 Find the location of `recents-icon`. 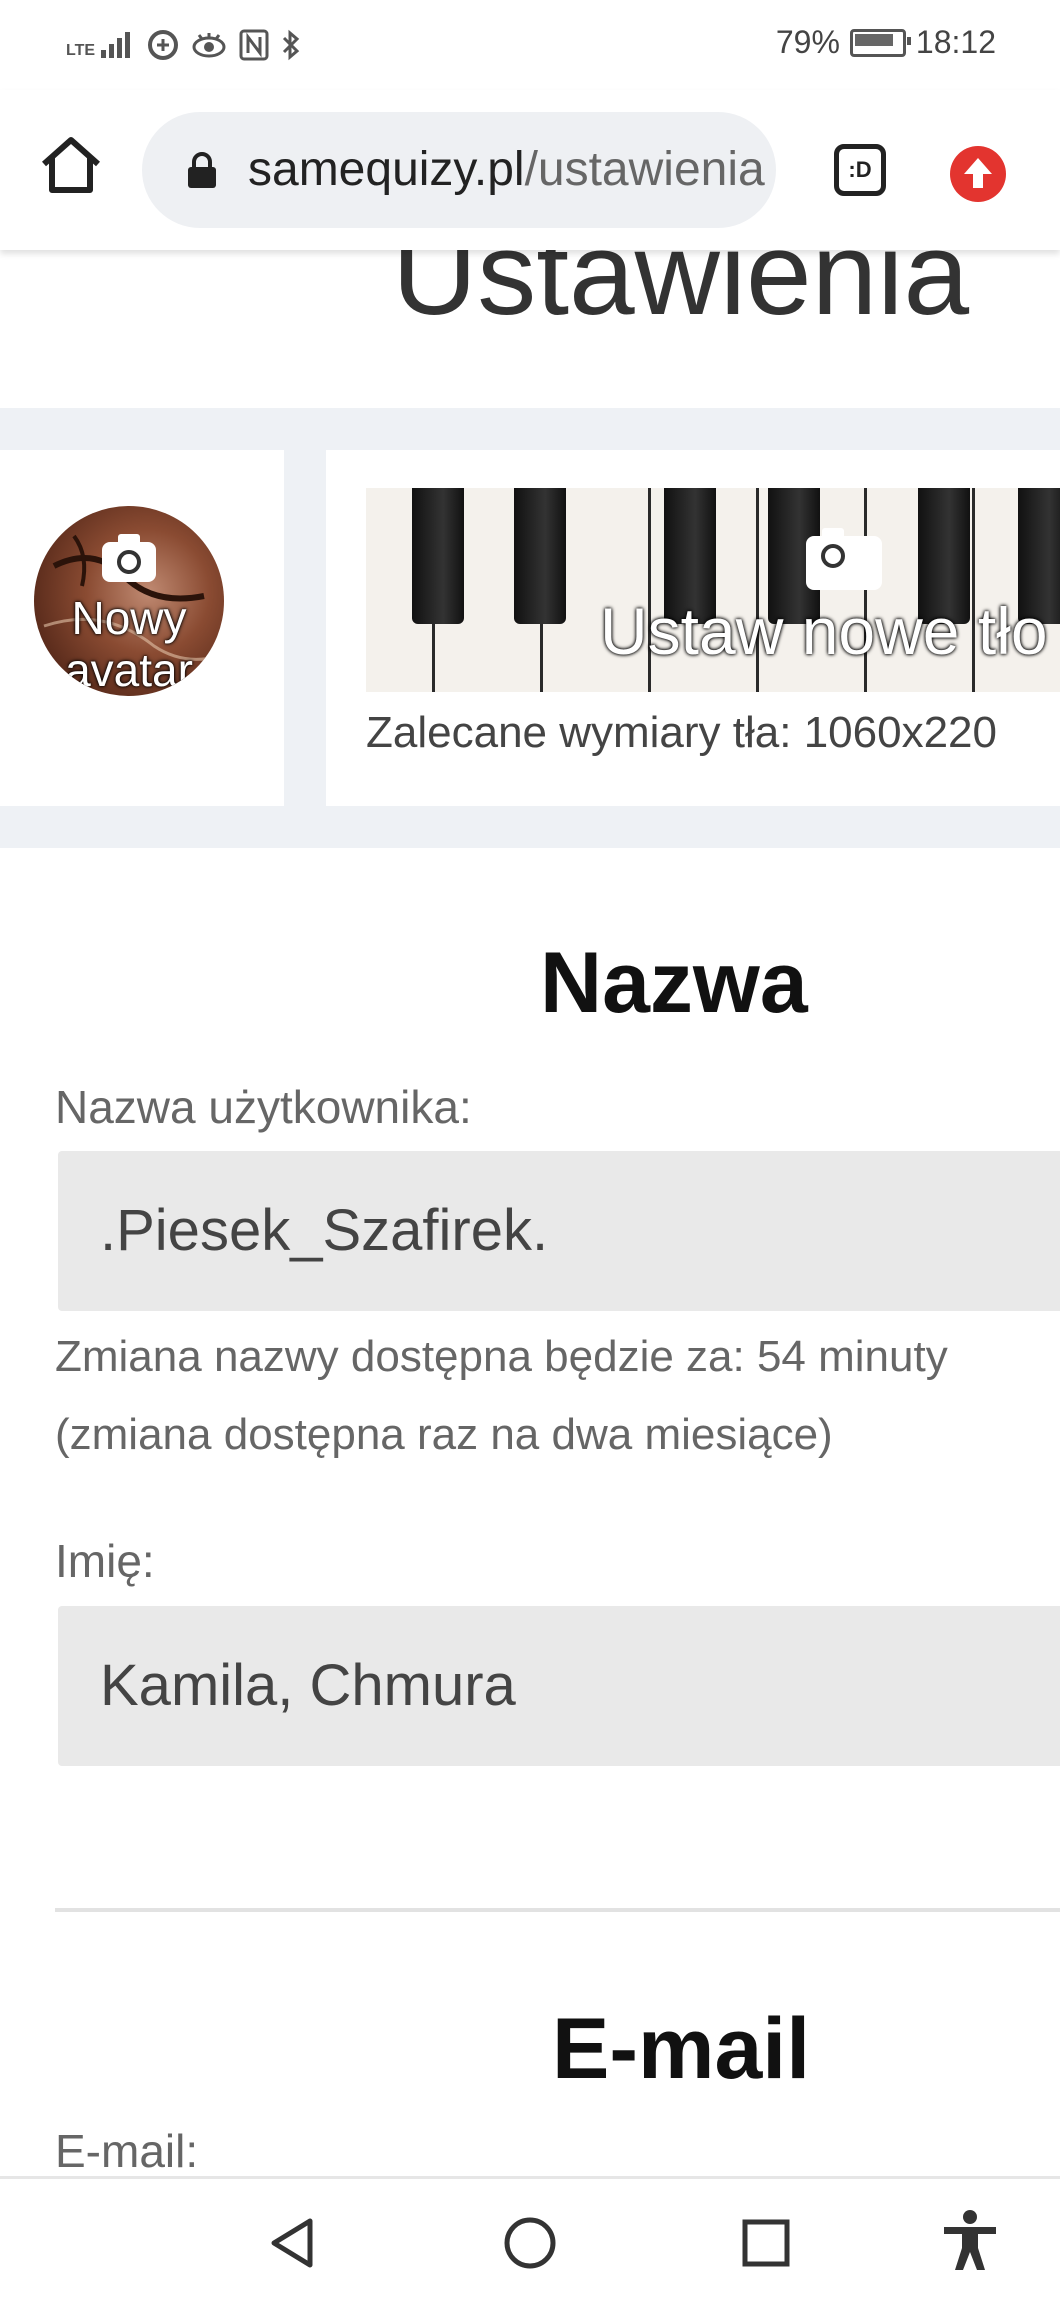

recents-icon is located at coordinates (766, 2243).